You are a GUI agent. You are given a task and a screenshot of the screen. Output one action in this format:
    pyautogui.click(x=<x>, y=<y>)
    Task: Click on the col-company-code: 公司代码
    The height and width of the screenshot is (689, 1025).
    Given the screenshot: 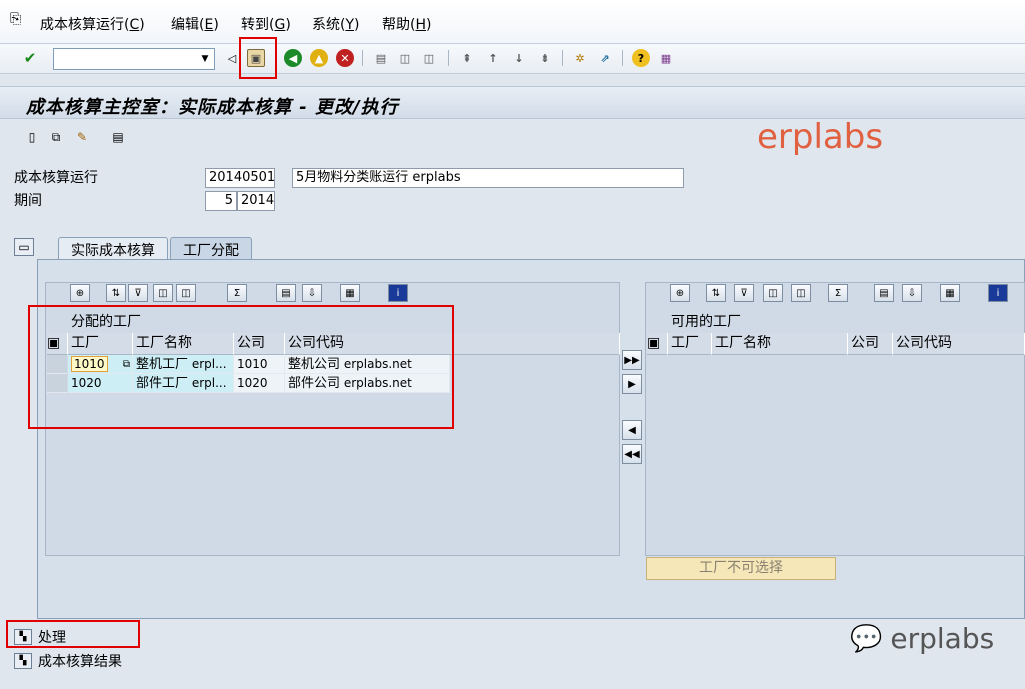 What is the action you would take?
    pyautogui.click(x=959, y=344)
    